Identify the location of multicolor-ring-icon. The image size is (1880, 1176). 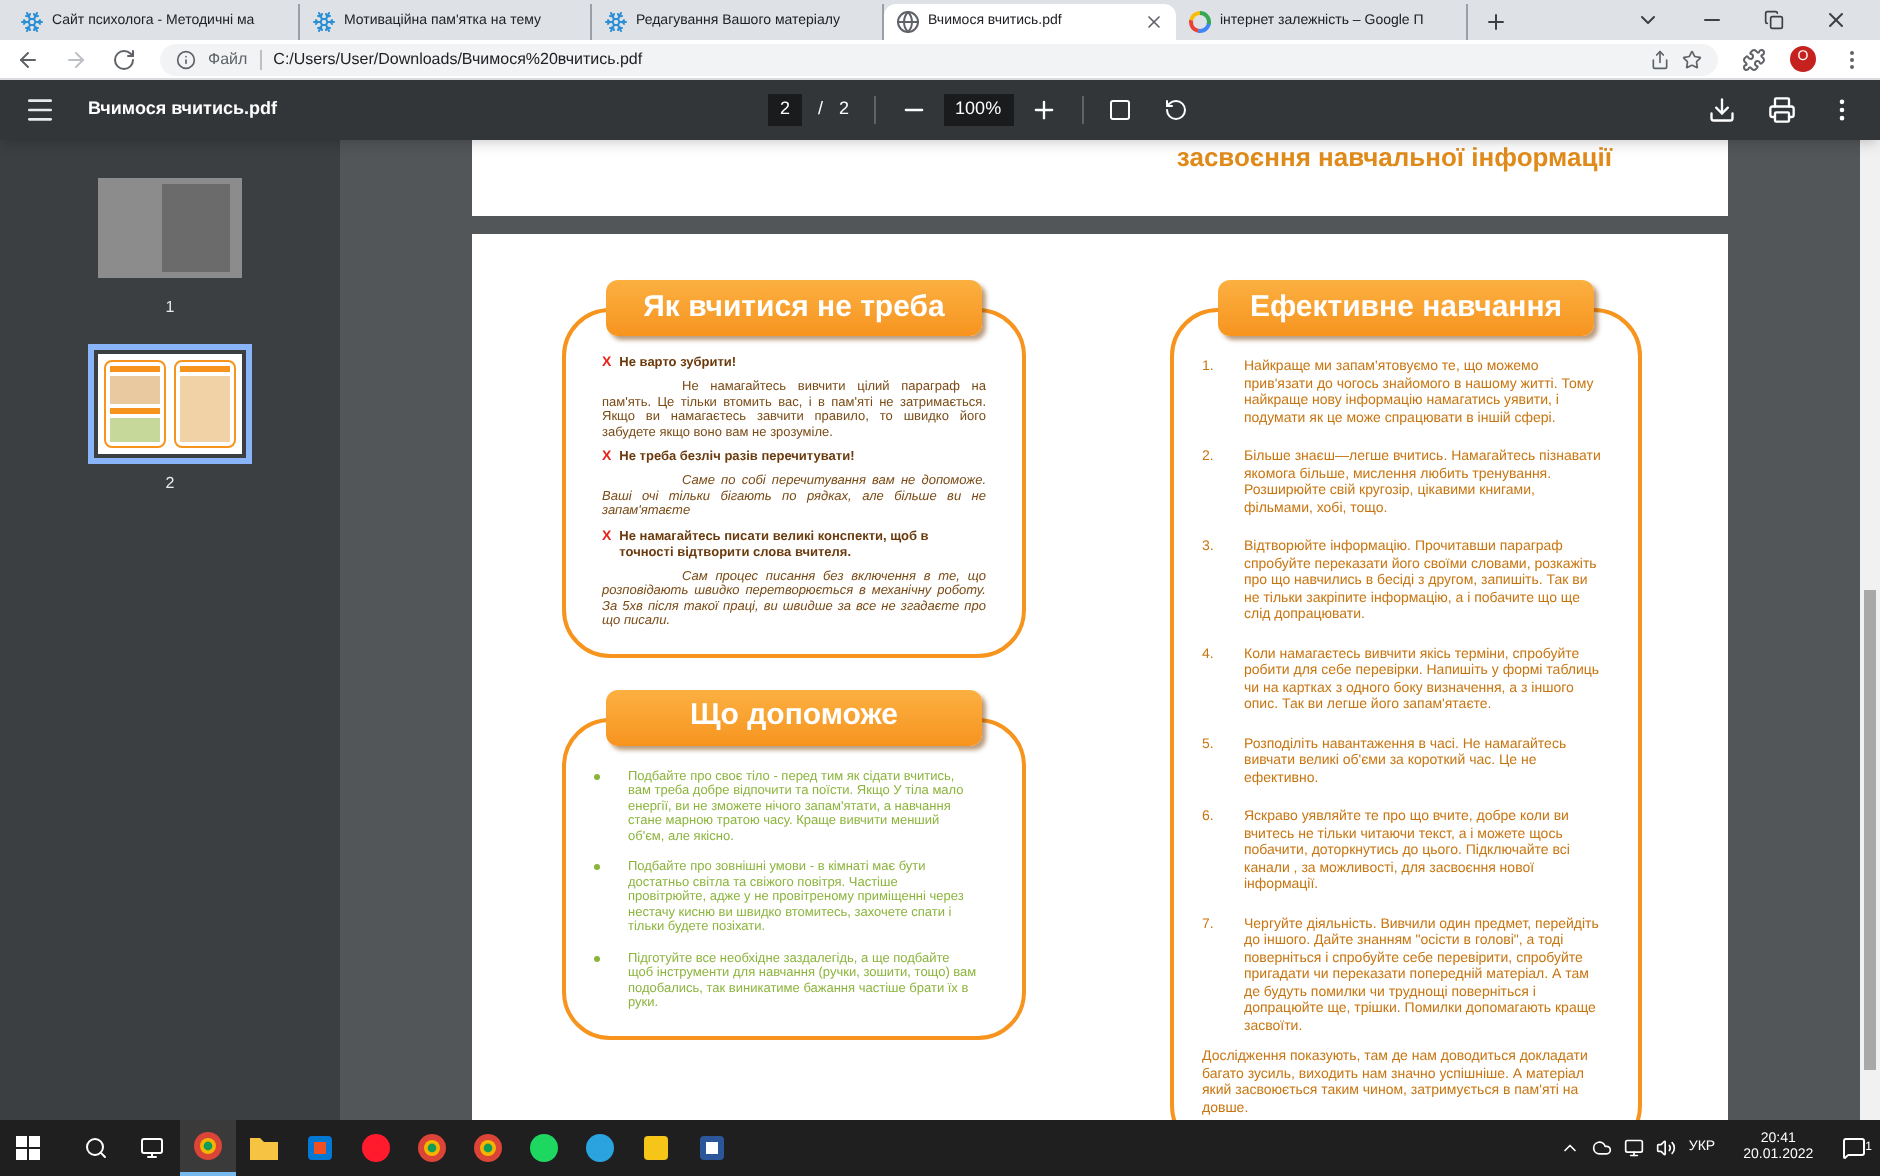
(1200, 22).